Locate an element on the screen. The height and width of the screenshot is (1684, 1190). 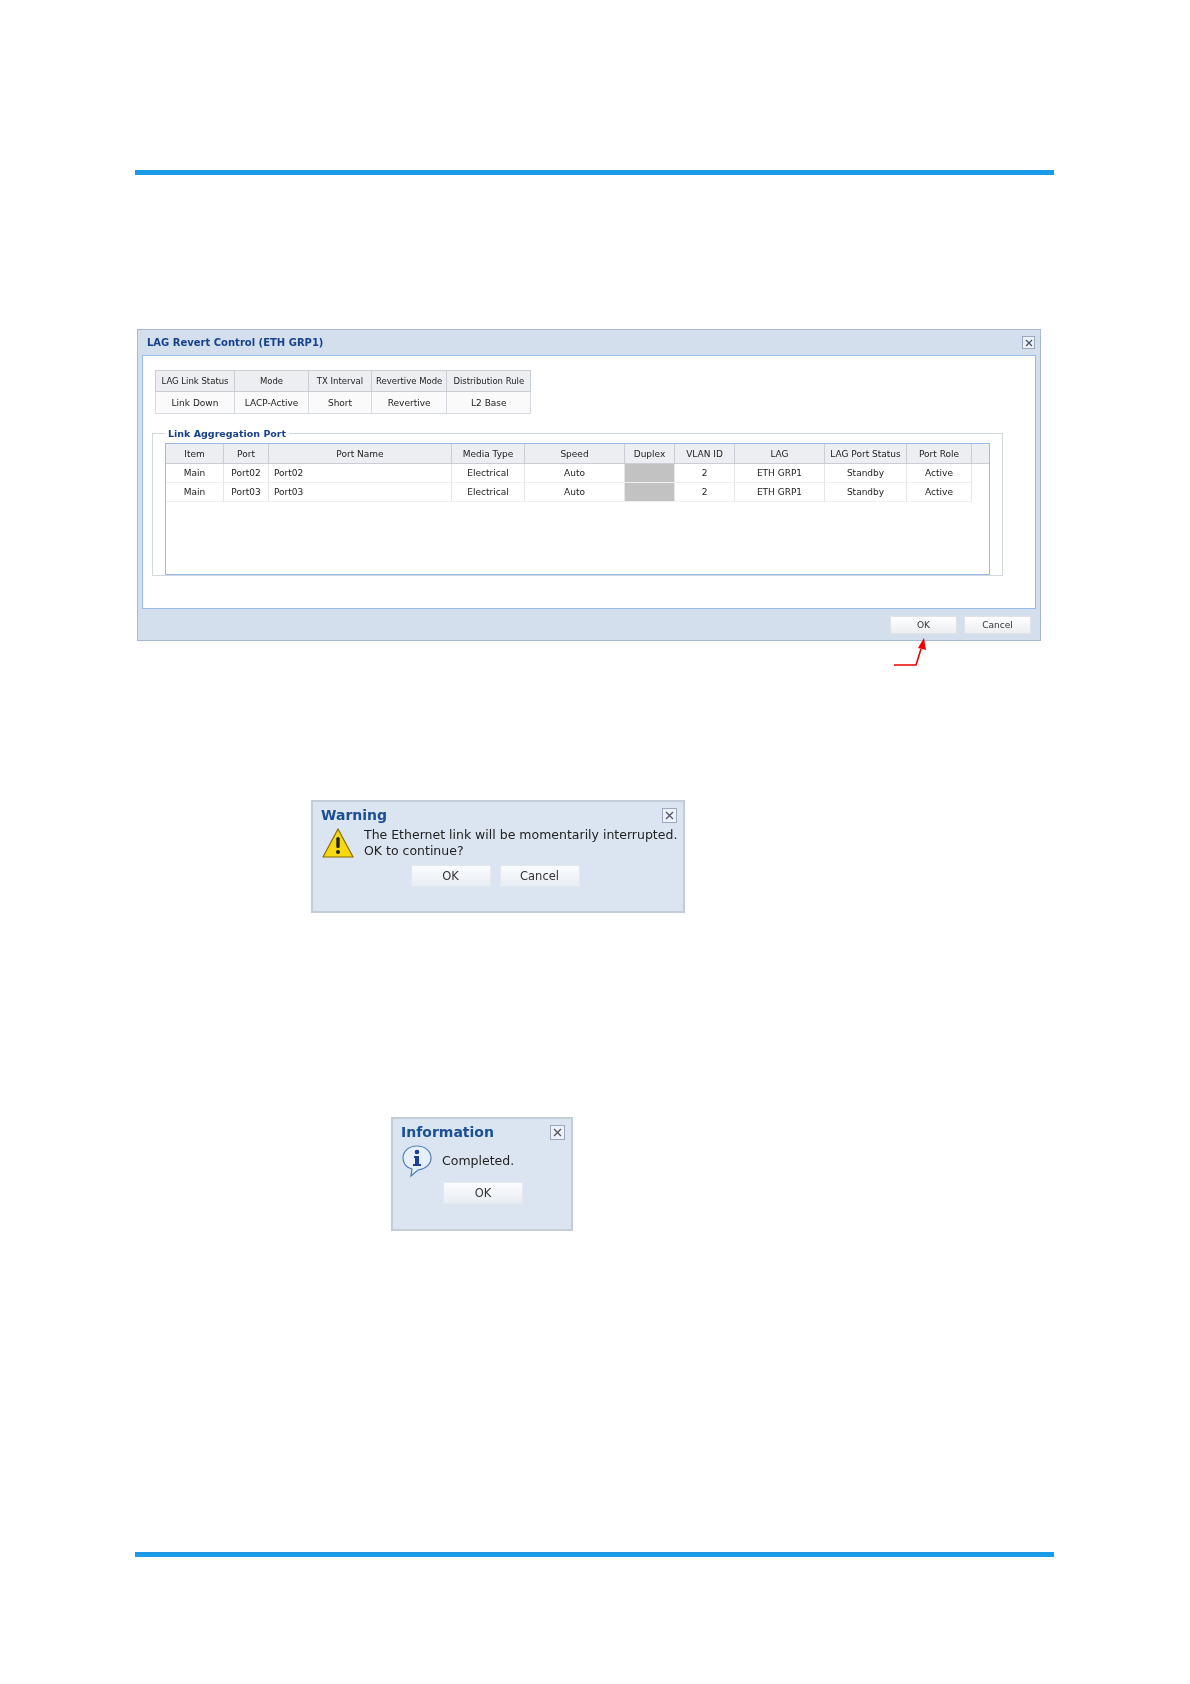
column-header: LAG Port Status is located at coordinates (866, 454).